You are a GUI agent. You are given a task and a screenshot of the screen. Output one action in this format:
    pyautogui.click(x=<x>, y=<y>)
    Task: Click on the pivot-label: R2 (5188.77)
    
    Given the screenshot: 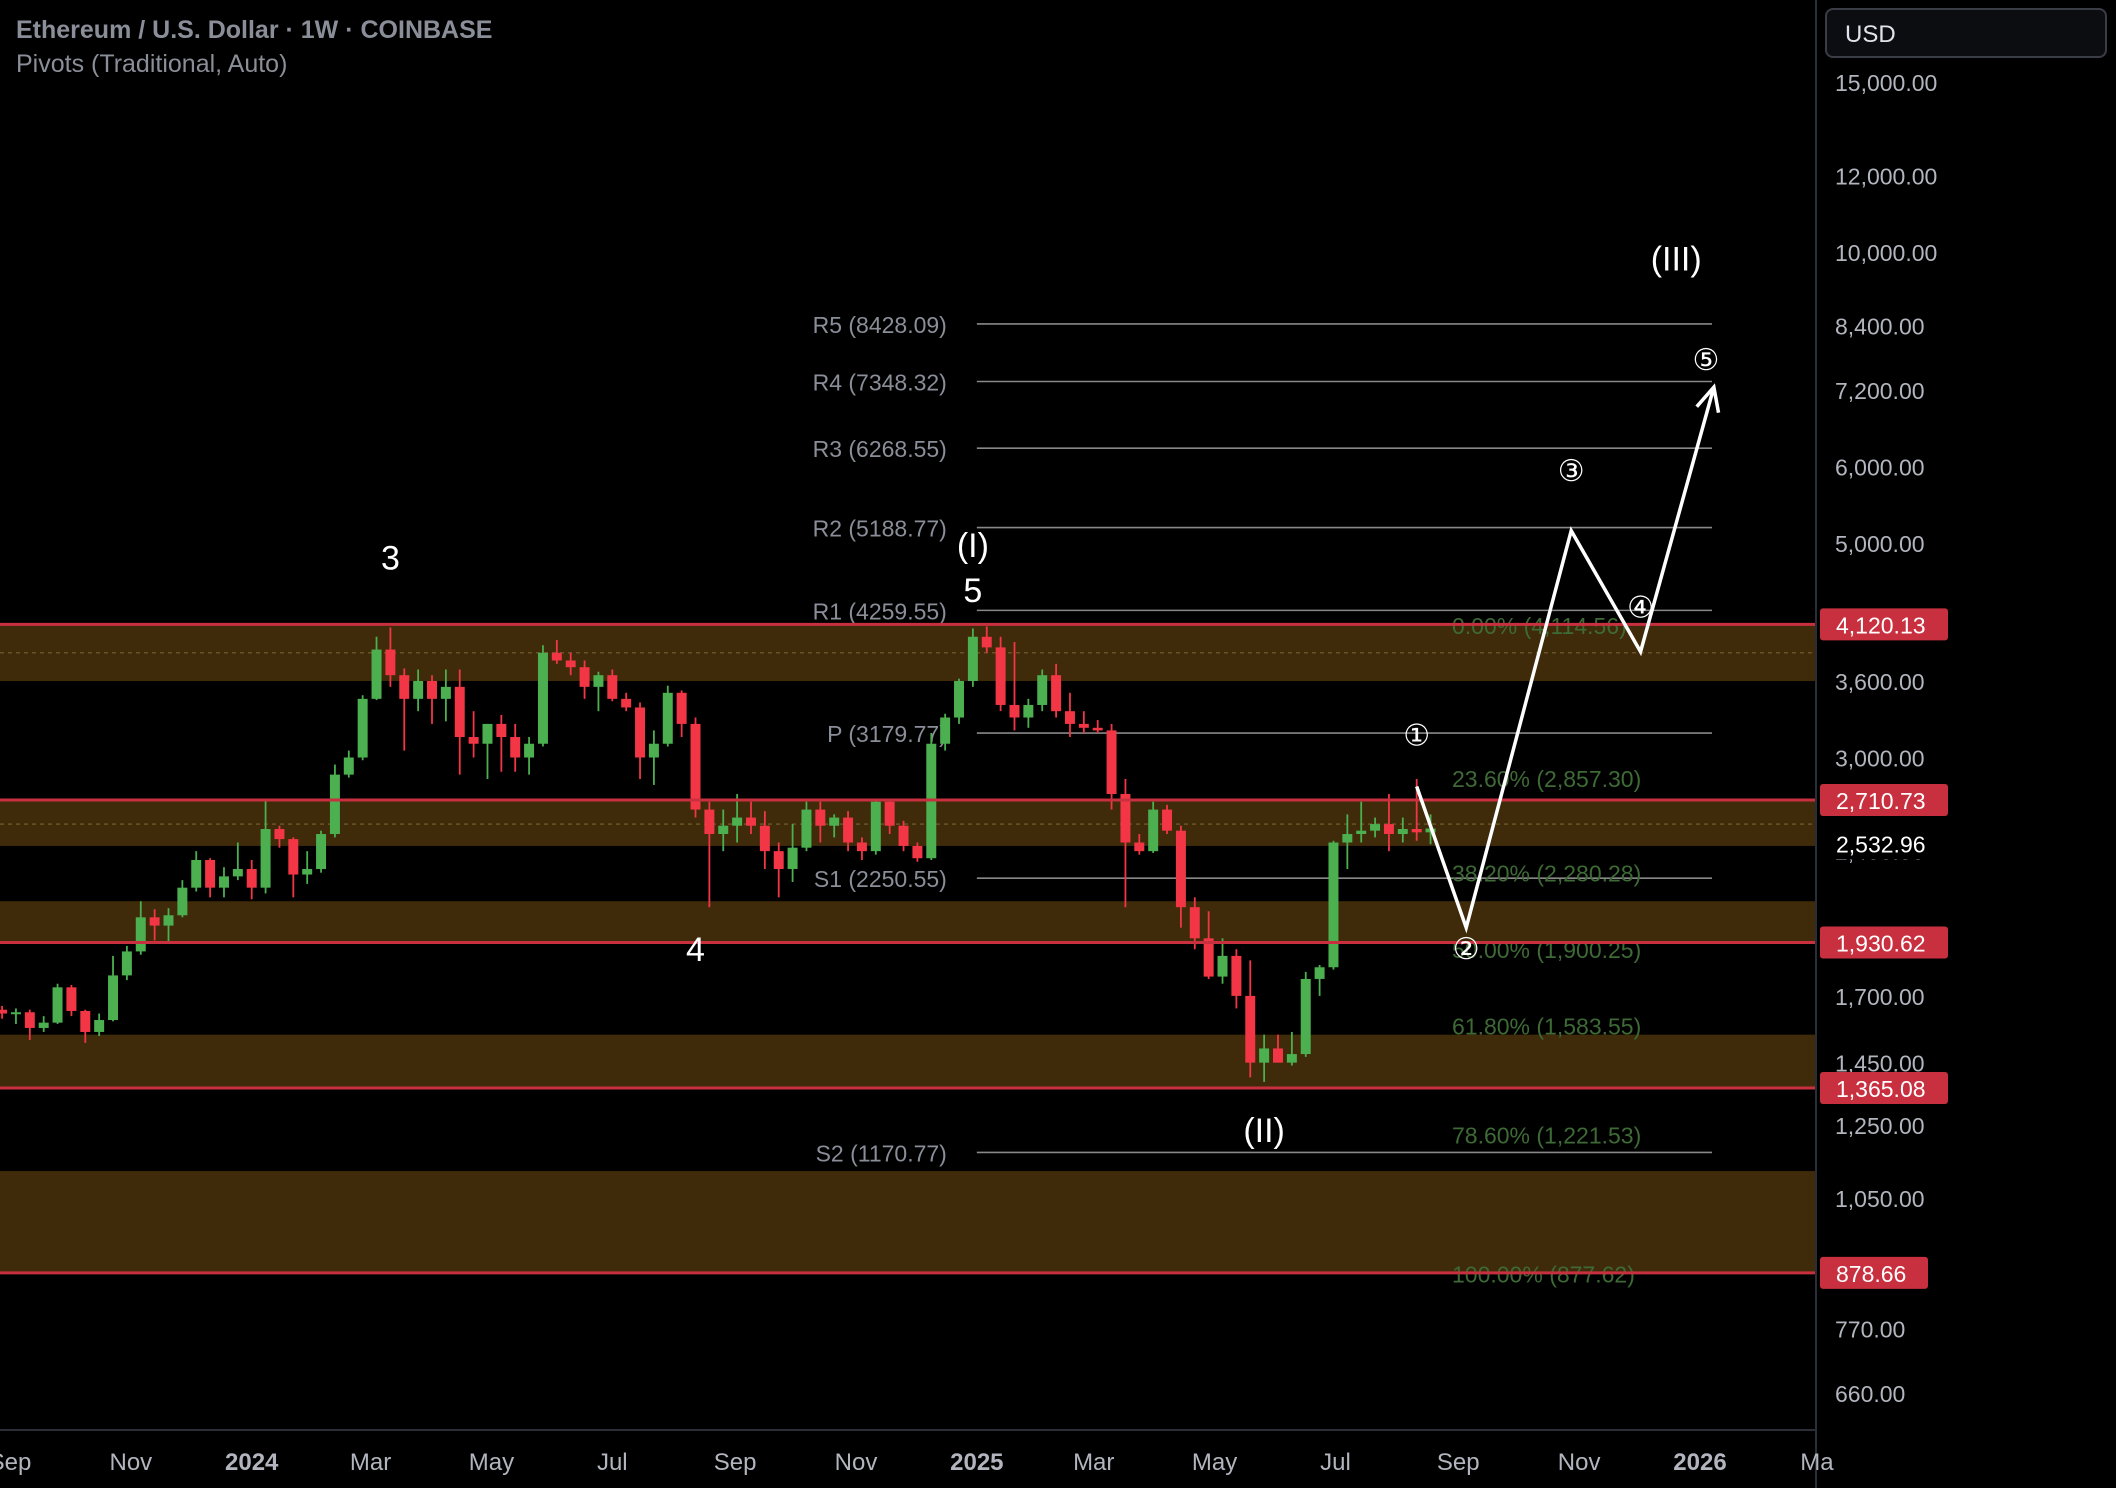 What is the action you would take?
    pyautogui.click(x=880, y=529)
    